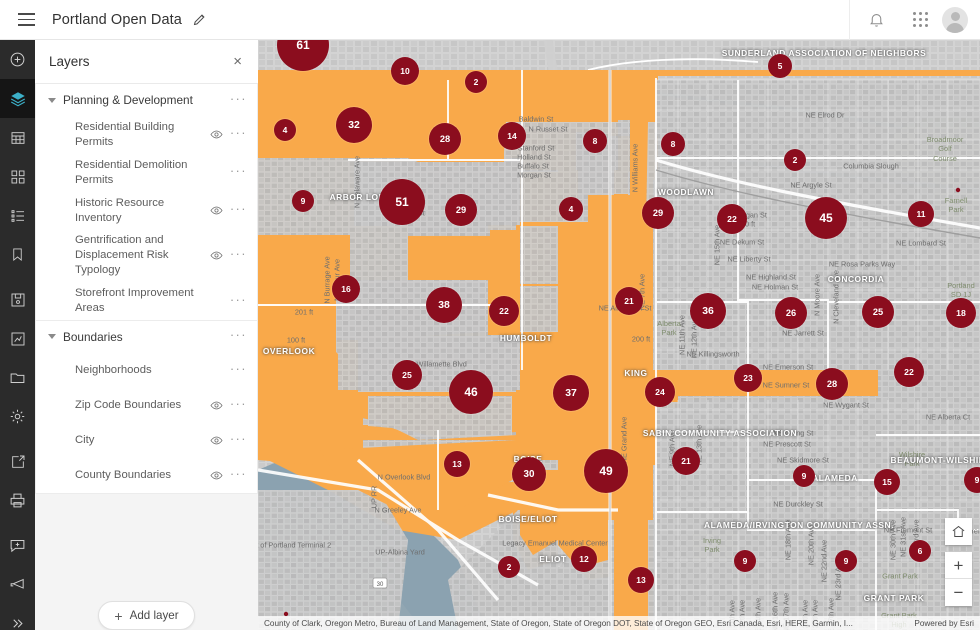 This screenshot has height=630, width=980. Describe the element at coordinates (405, 71) in the screenshot. I see `map-cluster-marker: 10` at that location.